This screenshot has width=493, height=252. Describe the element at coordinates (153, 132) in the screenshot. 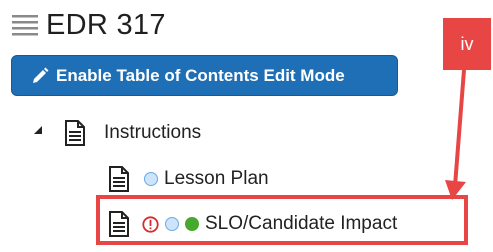

I see `toc-item-label: Instructions` at that location.